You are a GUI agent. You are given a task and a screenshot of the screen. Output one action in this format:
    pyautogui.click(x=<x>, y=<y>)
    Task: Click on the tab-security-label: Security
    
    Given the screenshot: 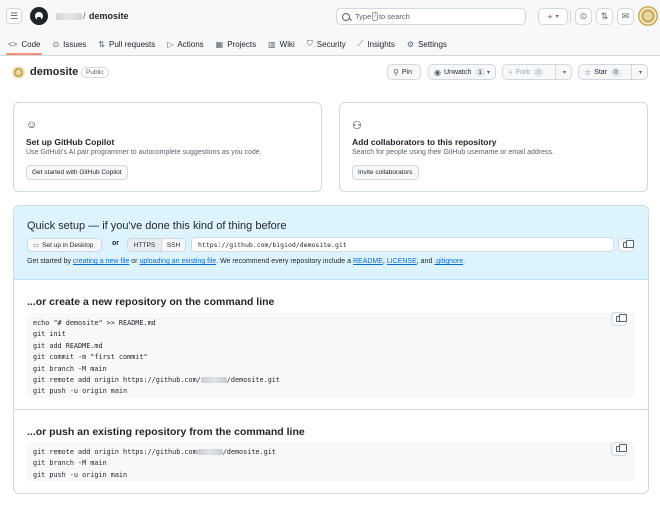 What is the action you would take?
    pyautogui.click(x=331, y=44)
    